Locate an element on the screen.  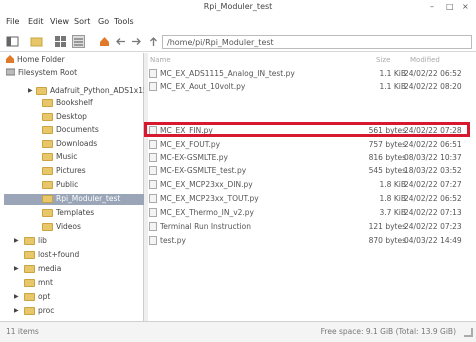
file-row: MC-EX-GSMLTE.py 816 bytes 08/03/22 10:37 is located at coordinates (310, 157).